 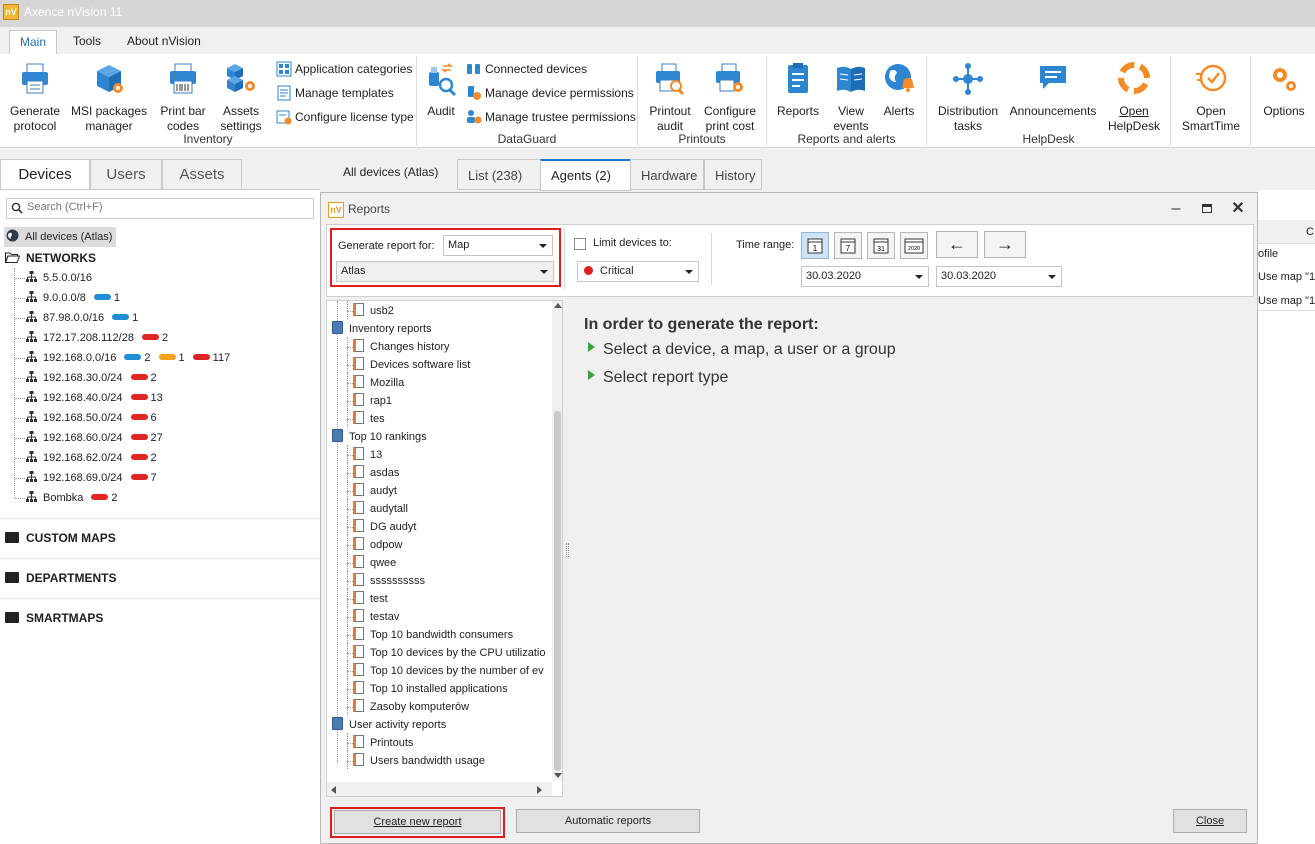 What do you see at coordinates (1053, 90) in the screenshot?
I see `announcements-button: Announcements` at bounding box center [1053, 90].